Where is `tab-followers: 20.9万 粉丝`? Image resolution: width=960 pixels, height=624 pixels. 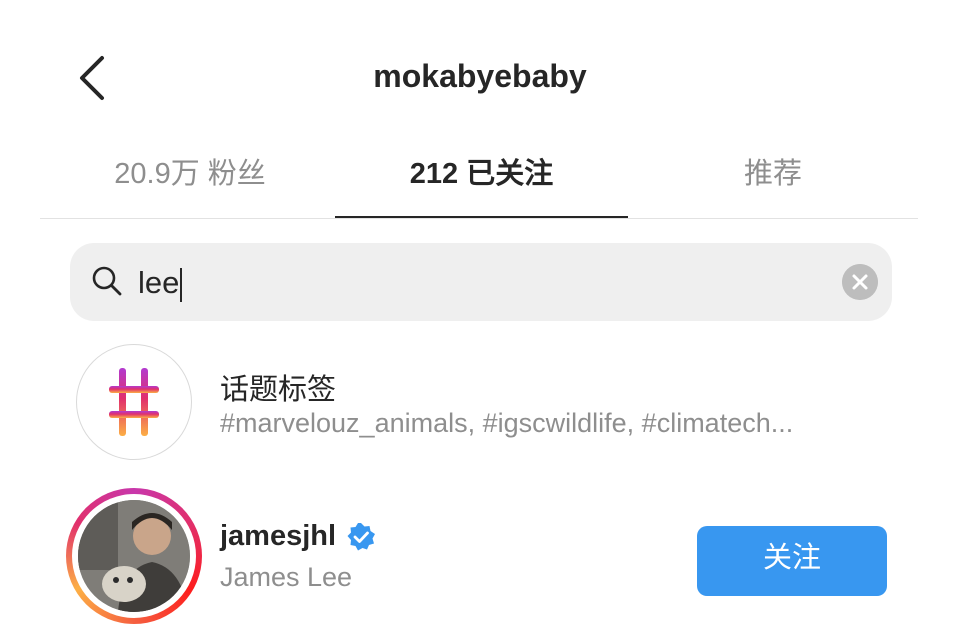
tab-followers: 20.9万 粉丝 is located at coordinates (190, 177).